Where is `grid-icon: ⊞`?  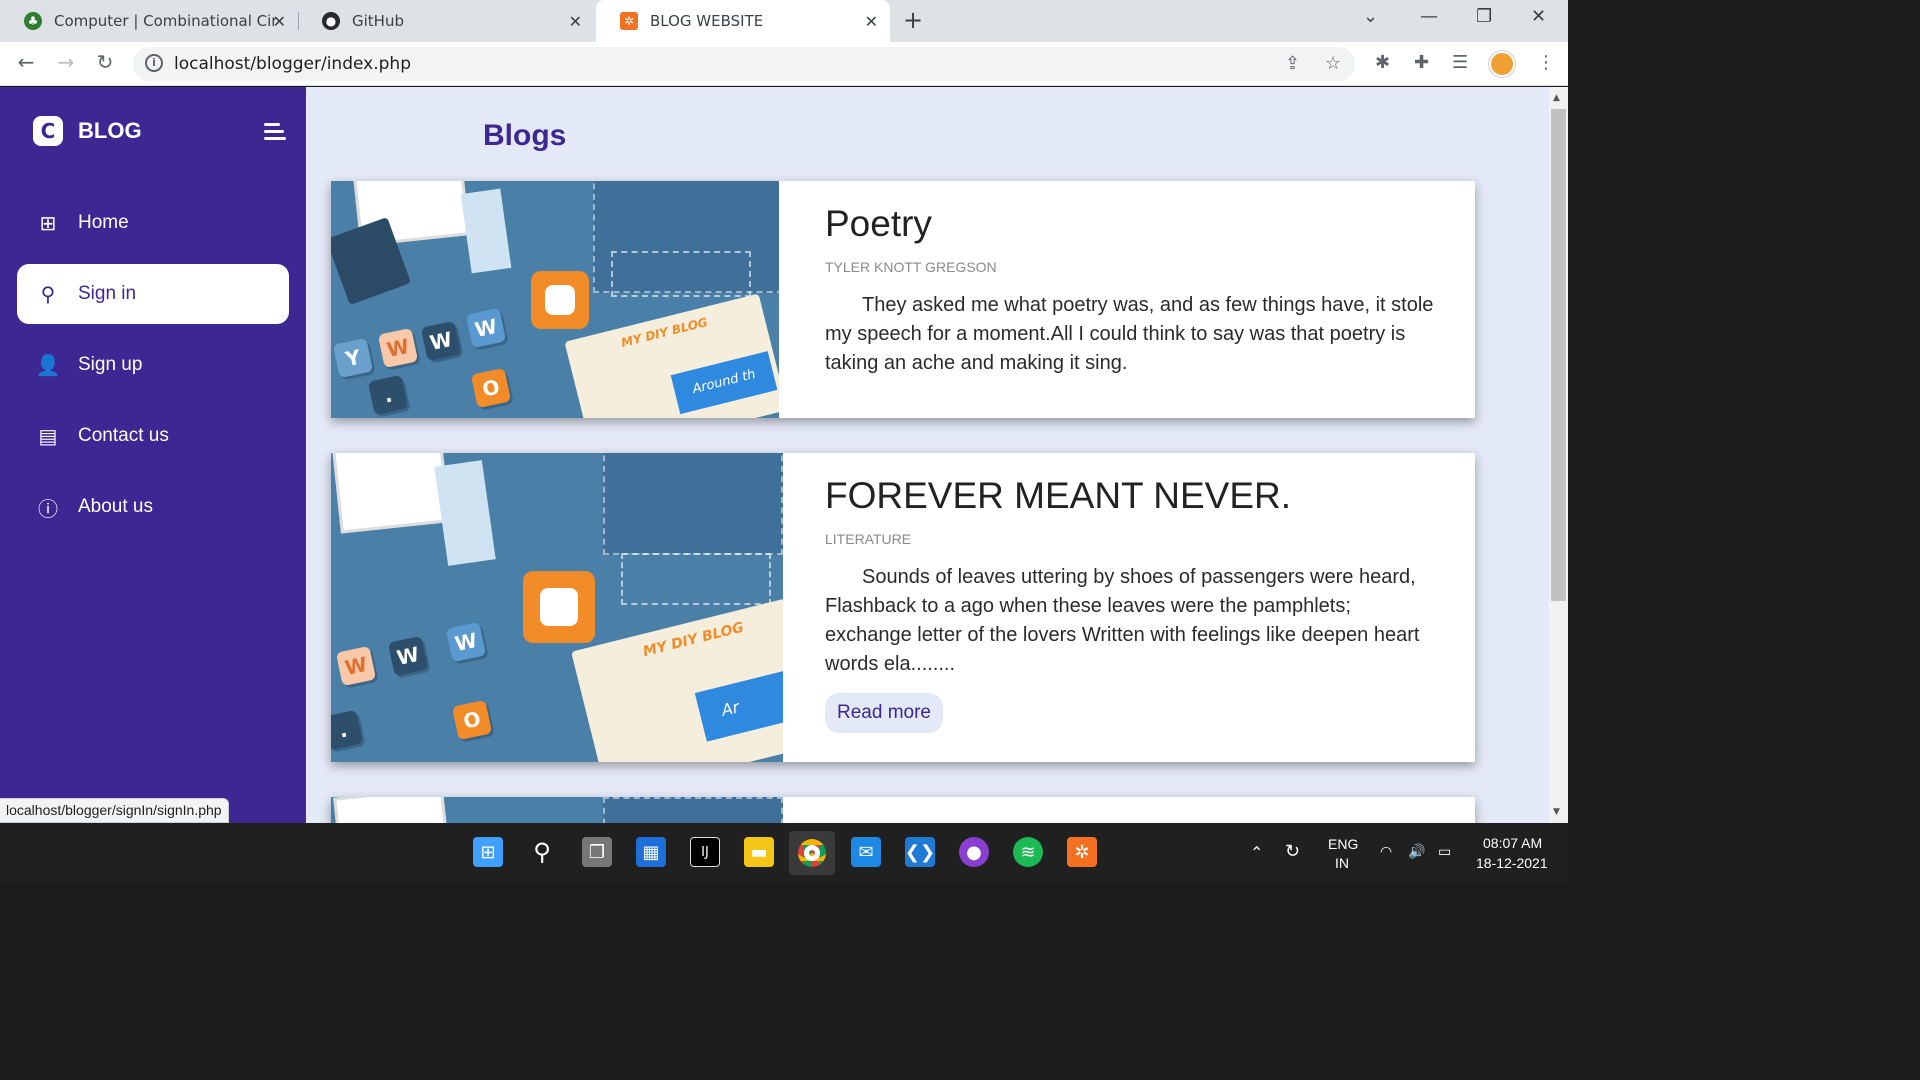
grid-icon: ⊞ is located at coordinates (48, 223).